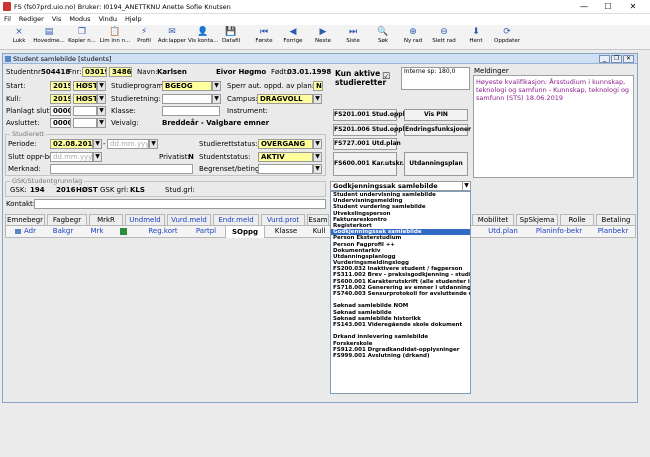  I want to click on start-year-field: 2019, so click(60, 86).